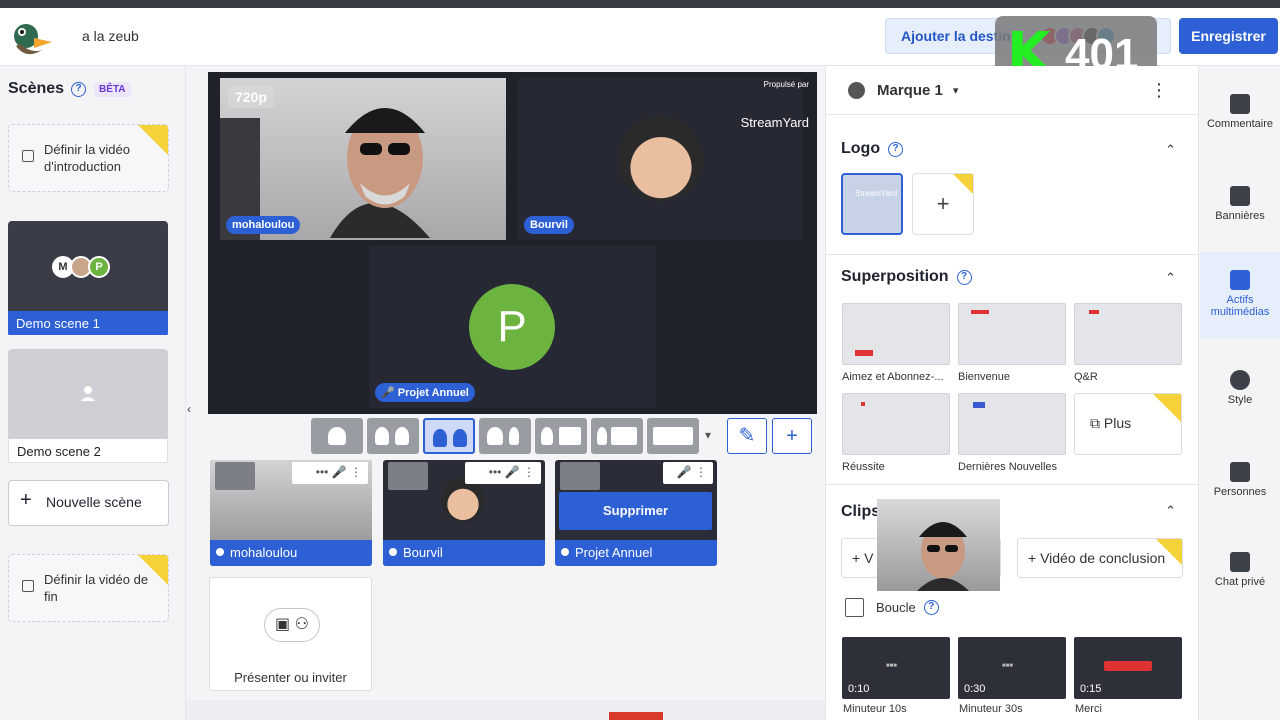 The height and width of the screenshot is (720, 1280). I want to click on powered-by-badge: Propulsé par StreamYard, so click(775, 105).